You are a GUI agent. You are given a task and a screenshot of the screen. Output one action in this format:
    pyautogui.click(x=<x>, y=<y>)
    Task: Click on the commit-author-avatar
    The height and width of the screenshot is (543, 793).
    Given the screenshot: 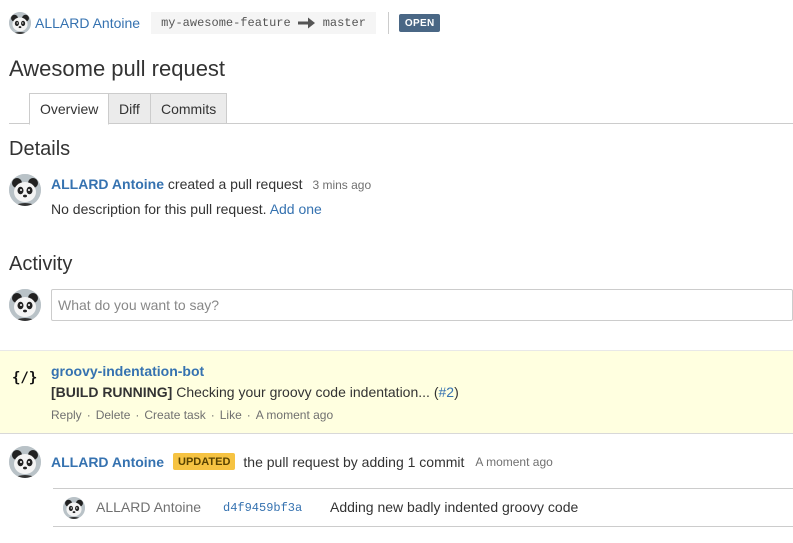 What is the action you would take?
    pyautogui.click(x=74, y=508)
    